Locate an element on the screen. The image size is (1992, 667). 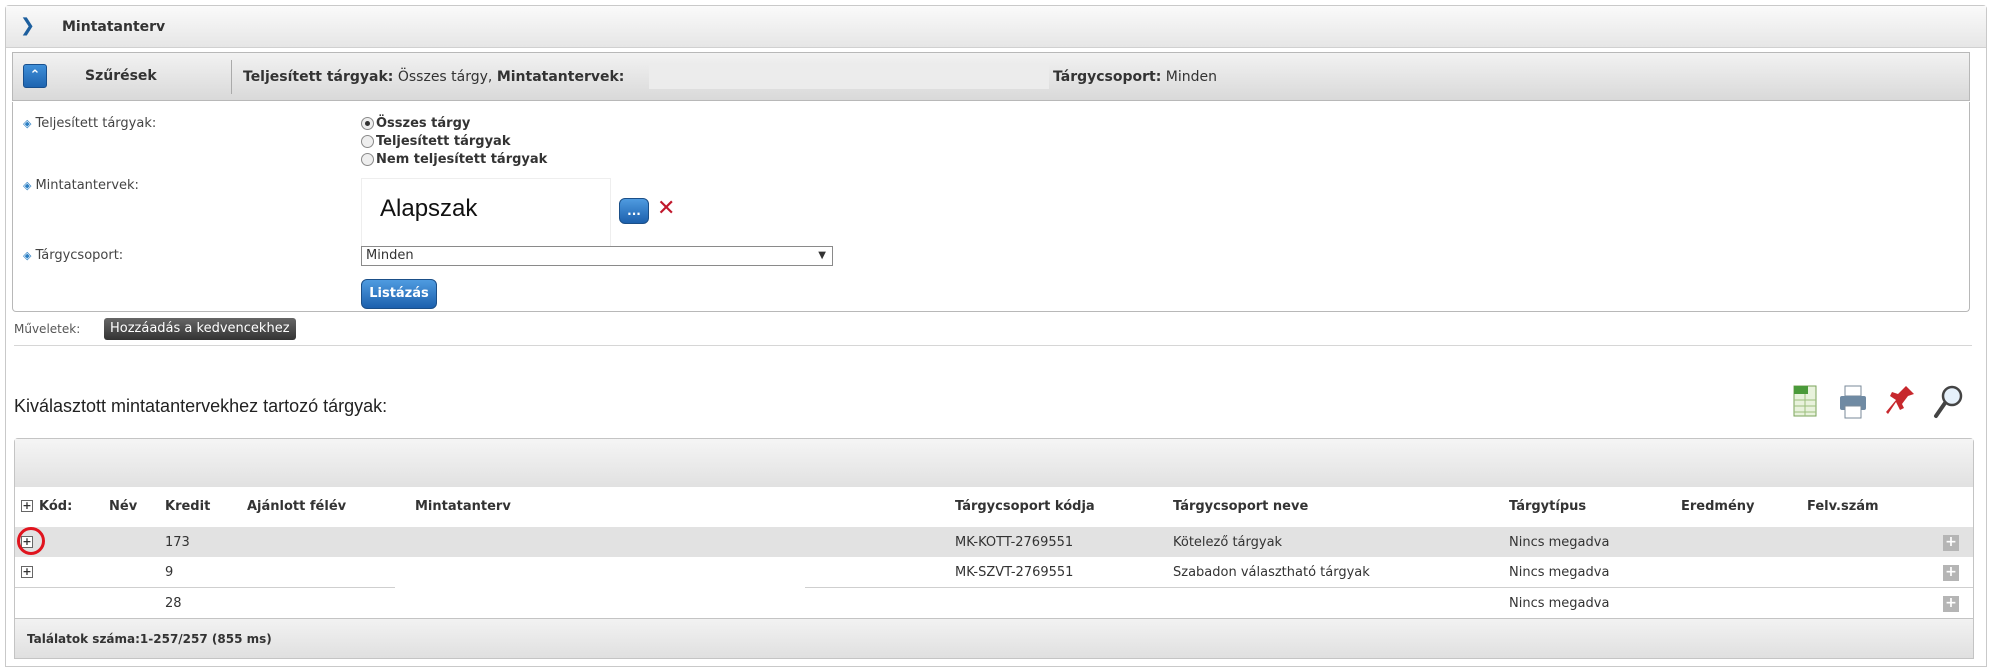
filters-label: Szűrések is located at coordinates (121, 76).